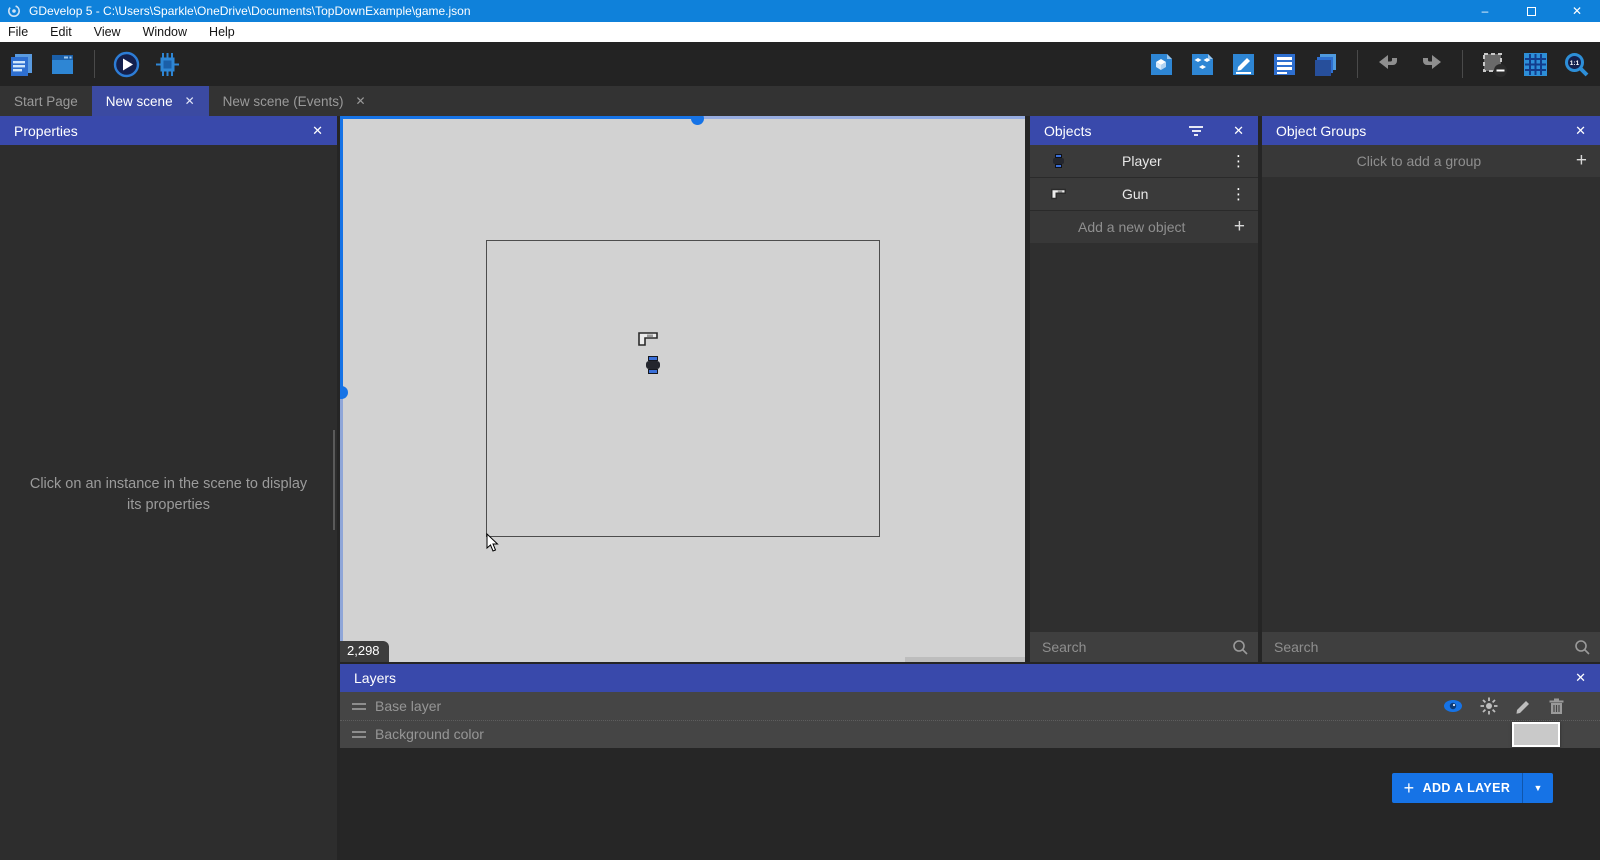  Describe the element at coordinates (341, 527) in the screenshot. I see `canvas-left-scrollbar-track` at that location.